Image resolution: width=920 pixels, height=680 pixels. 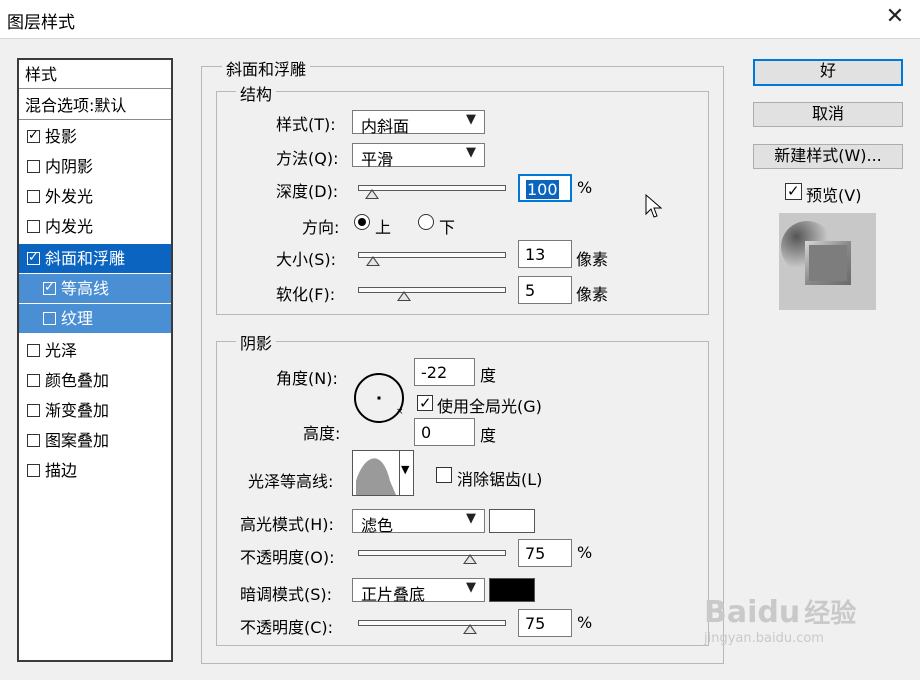 What do you see at coordinates (535, 623) in the screenshot?
I see `shadow-opacity-value: 75` at bounding box center [535, 623].